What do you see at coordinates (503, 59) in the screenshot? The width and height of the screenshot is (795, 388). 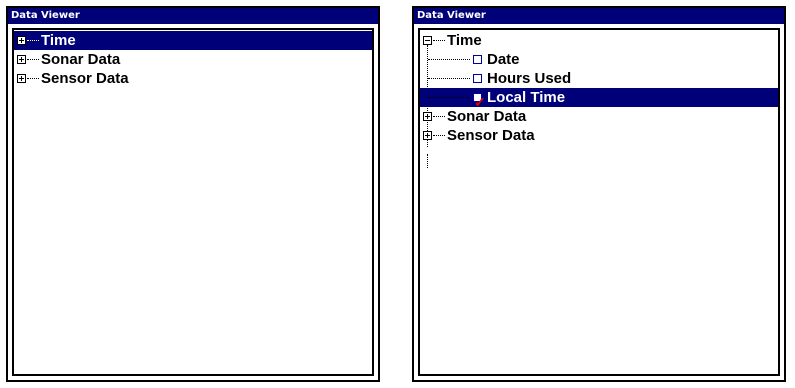 I see `tree-node-label: Date` at bounding box center [503, 59].